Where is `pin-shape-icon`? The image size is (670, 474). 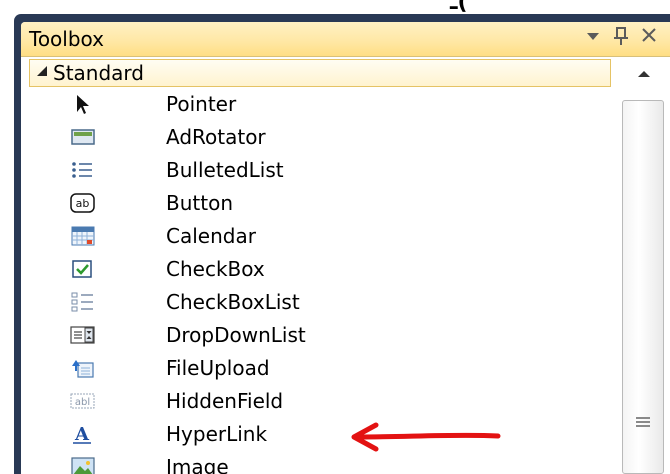 pin-shape-icon is located at coordinates (621, 36).